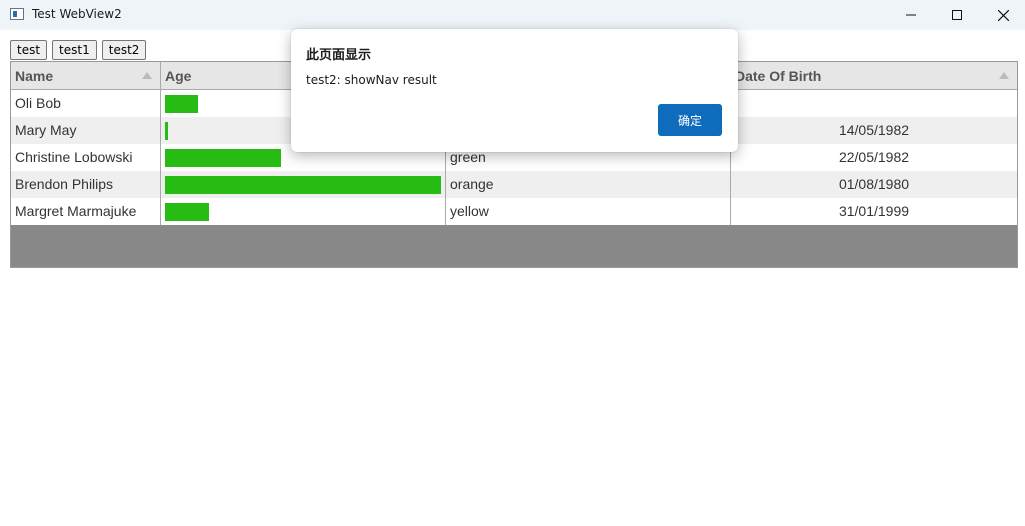 The width and height of the screenshot is (1025, 526). I want to click on test2-button: test2, so click(124, 50).